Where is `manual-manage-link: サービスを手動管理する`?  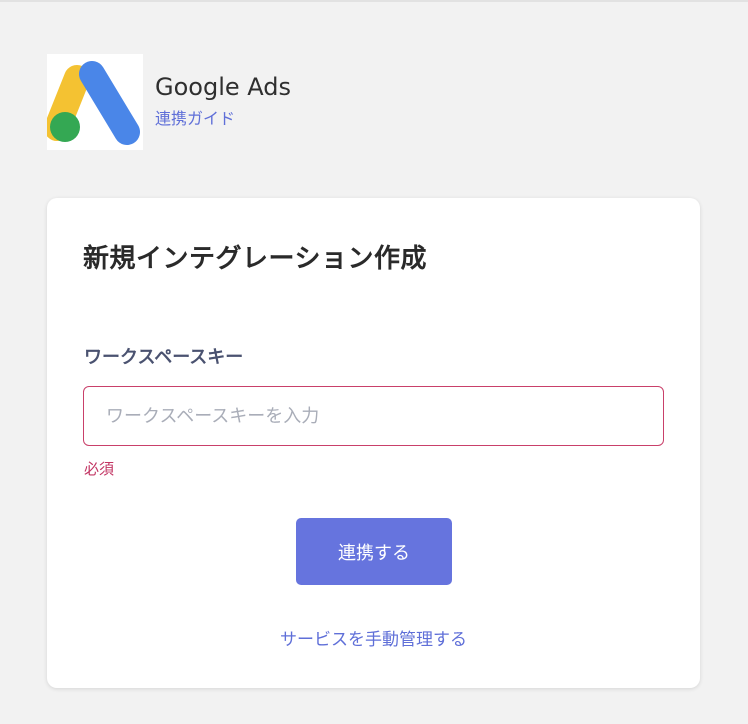
manual-manage-link: サービスを手動管理する is located at coordinates (373, 637).